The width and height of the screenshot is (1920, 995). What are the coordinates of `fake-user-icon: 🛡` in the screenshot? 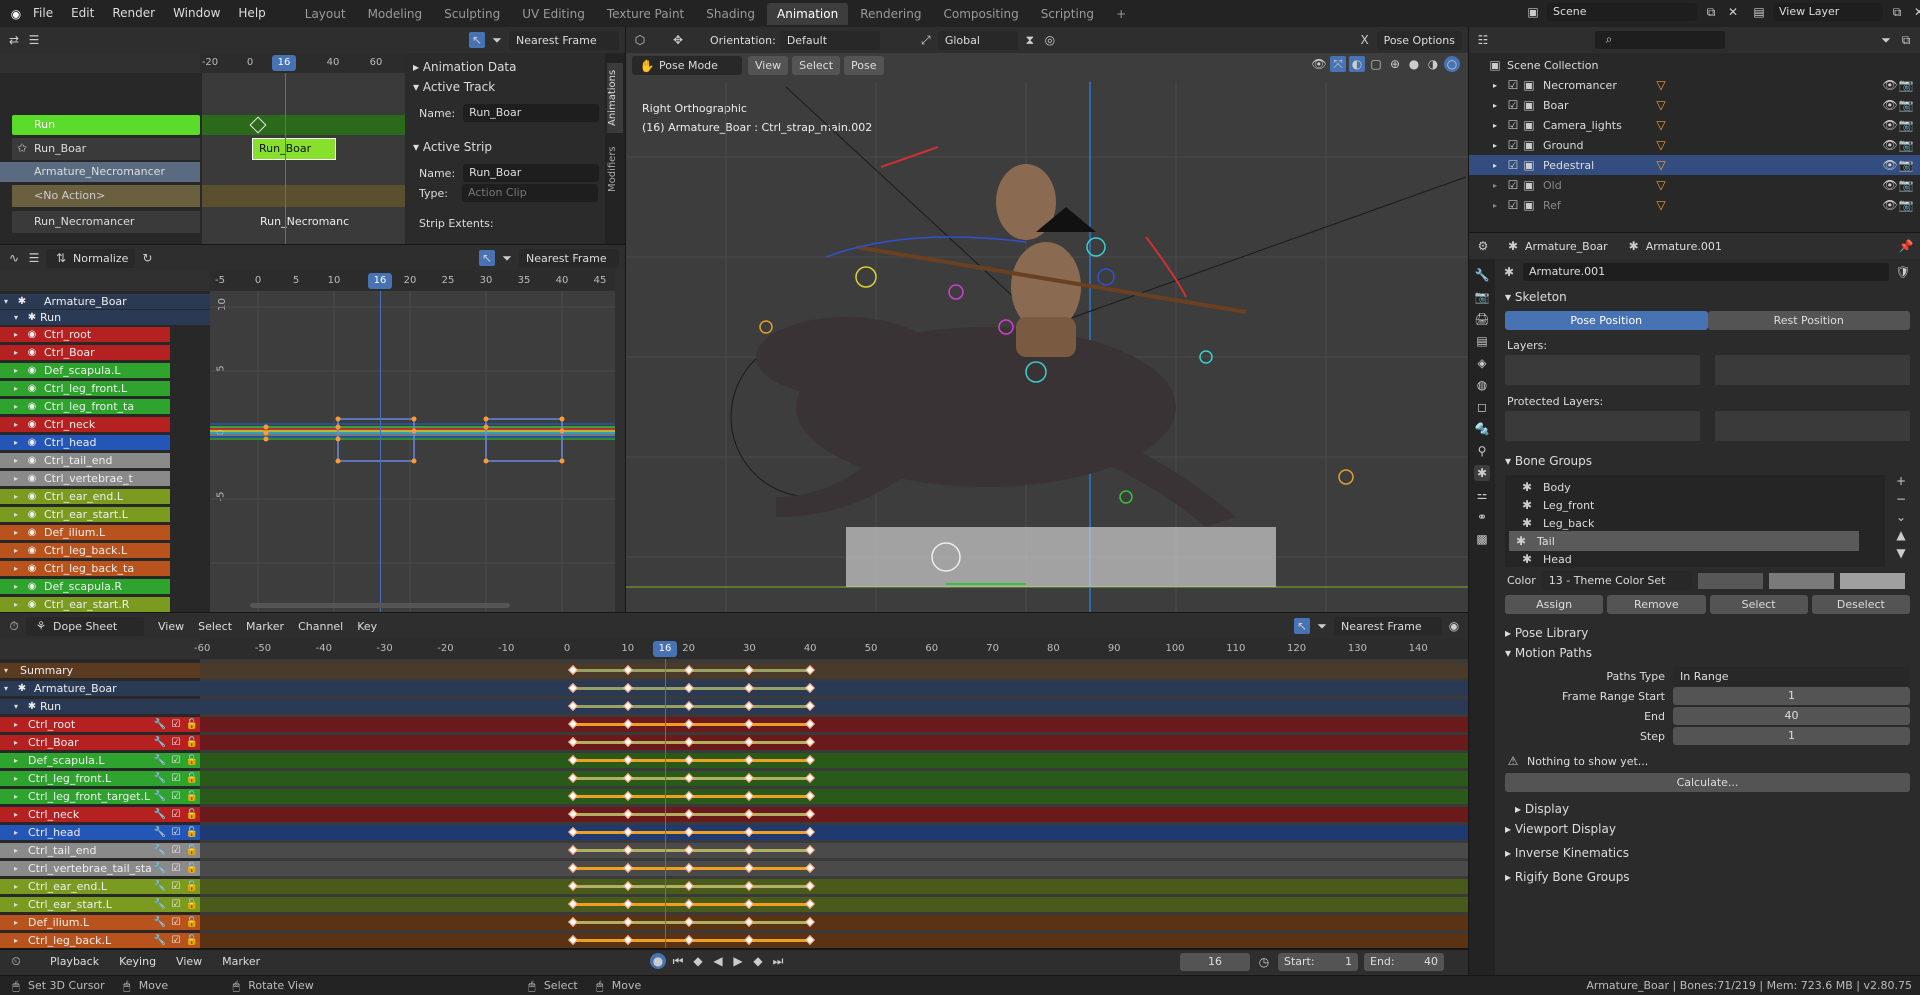 It's located at (1903, 272).